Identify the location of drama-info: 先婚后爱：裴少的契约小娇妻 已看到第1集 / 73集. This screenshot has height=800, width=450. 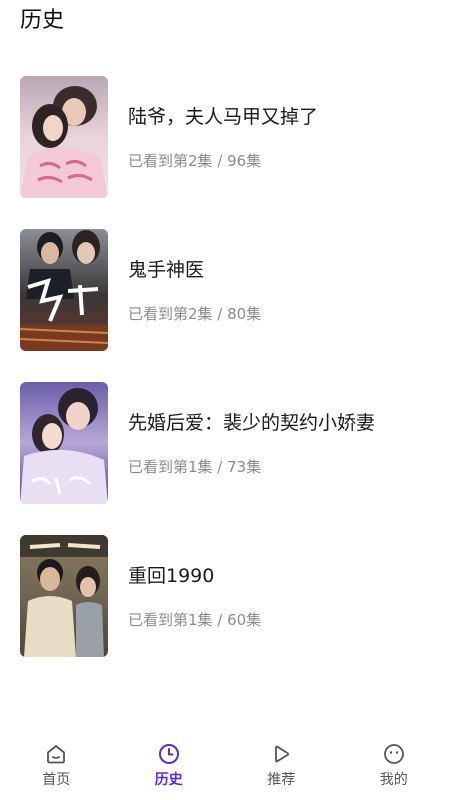
(281, 443).